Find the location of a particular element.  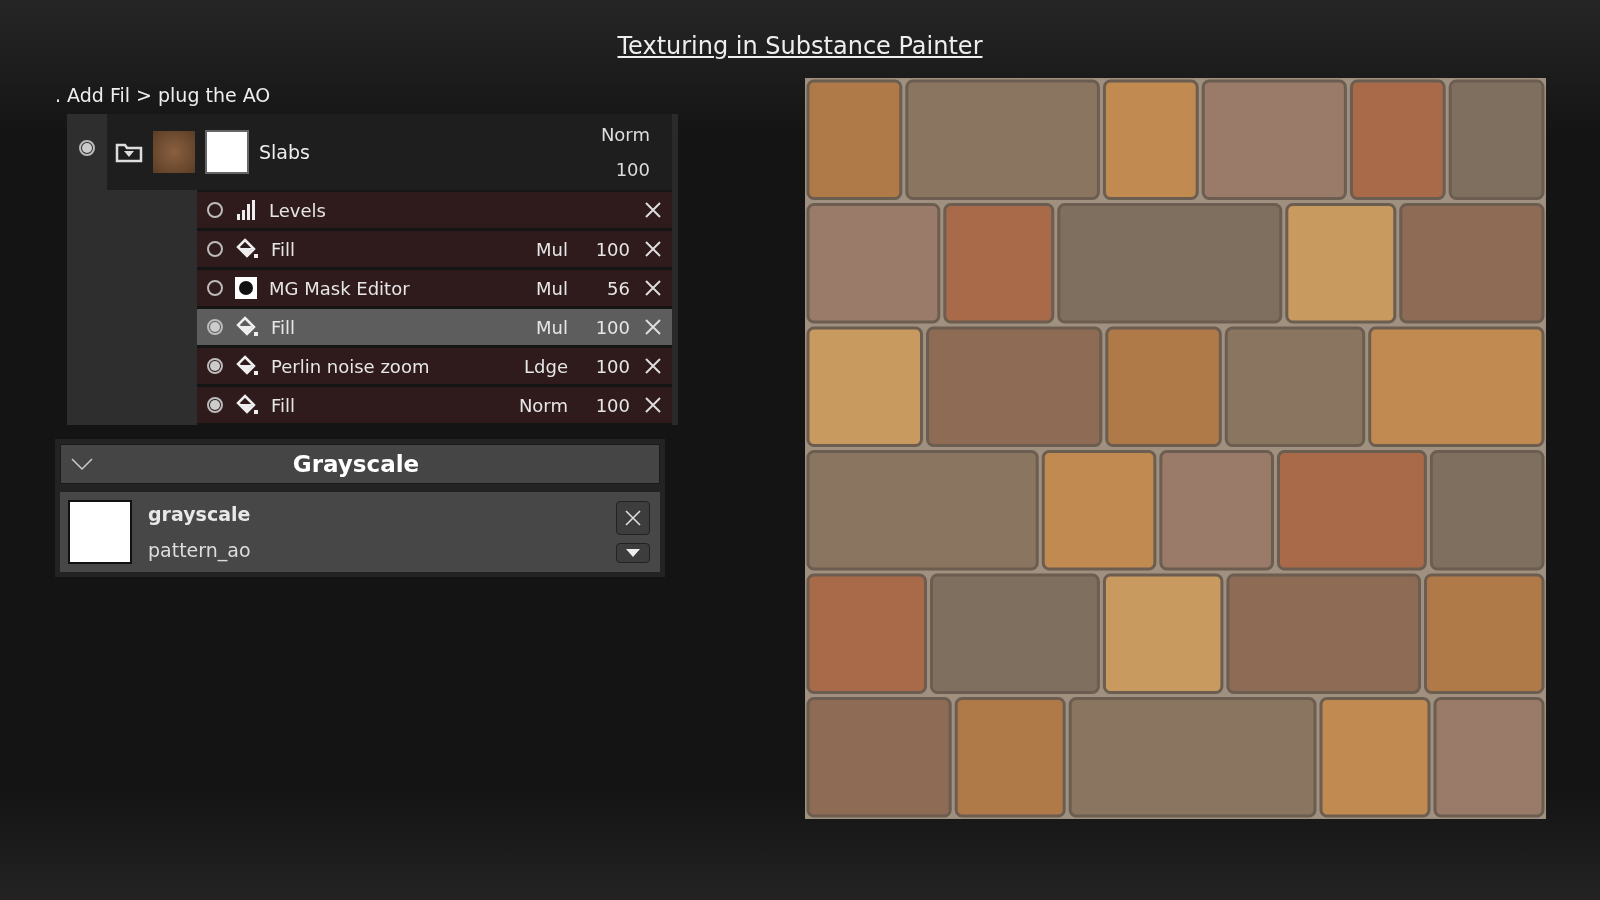

effect-name: Levels is located at coordinates (298, 210).